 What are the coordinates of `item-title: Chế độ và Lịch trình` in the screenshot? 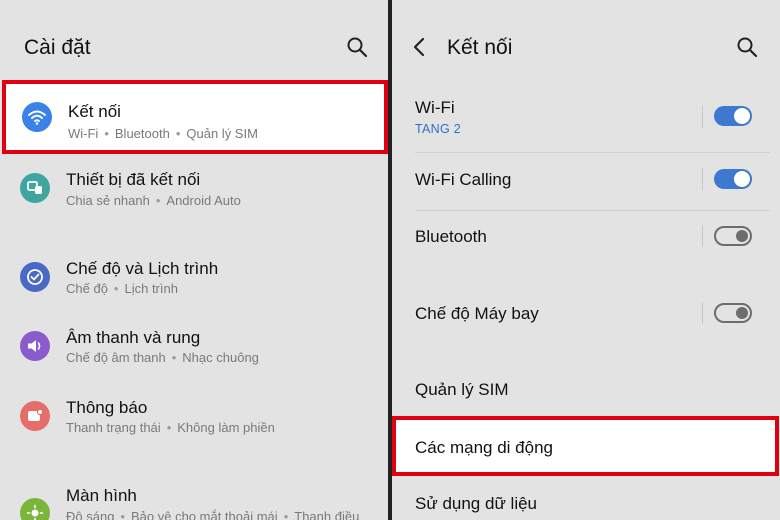 It's located at (142, 268).